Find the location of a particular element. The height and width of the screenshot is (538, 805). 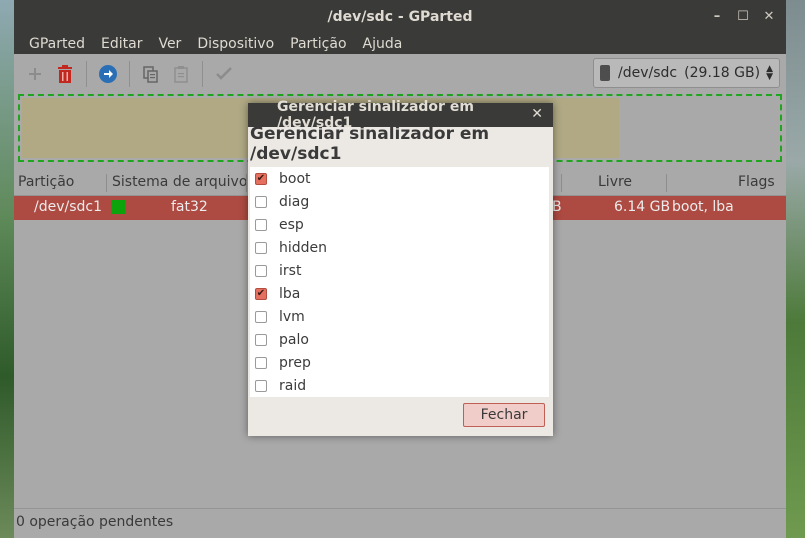

menu-gparted: GParted is located at coordinates (57, 44).